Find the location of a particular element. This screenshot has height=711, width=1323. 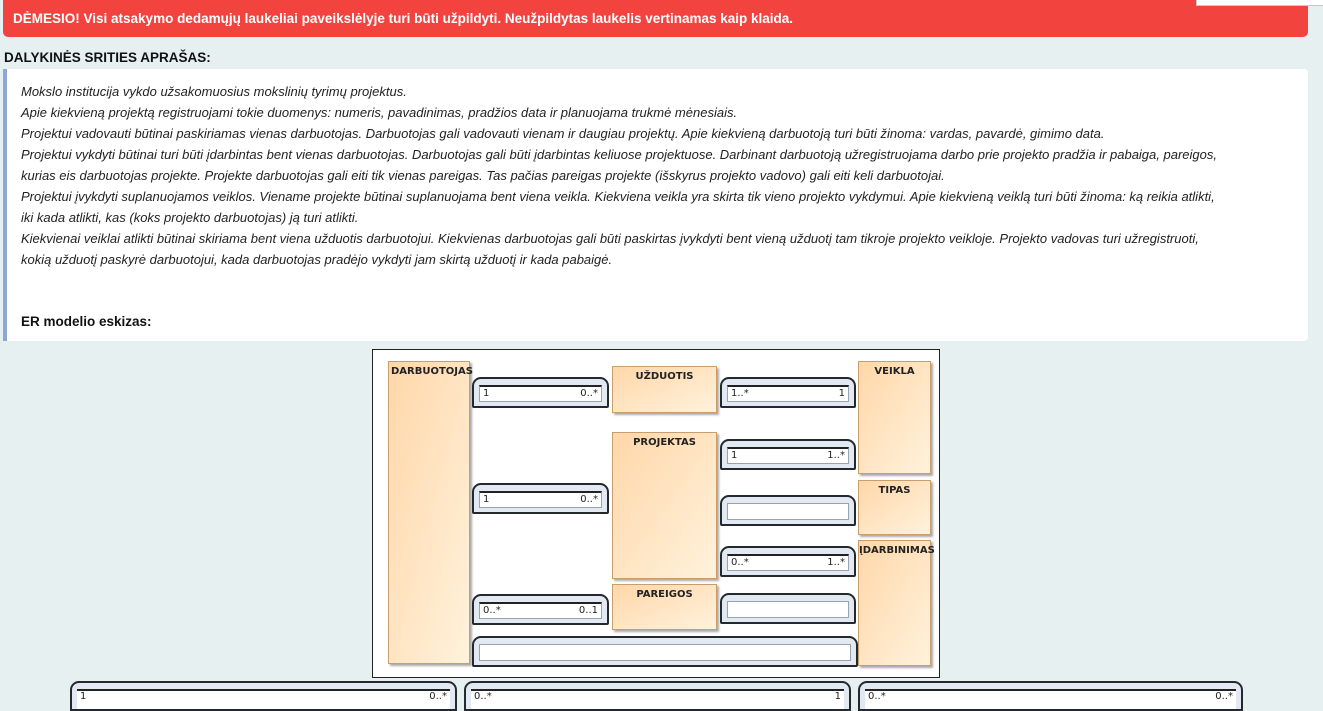

relation-field: 0..* 1..* is located at coordinates (788, 562).